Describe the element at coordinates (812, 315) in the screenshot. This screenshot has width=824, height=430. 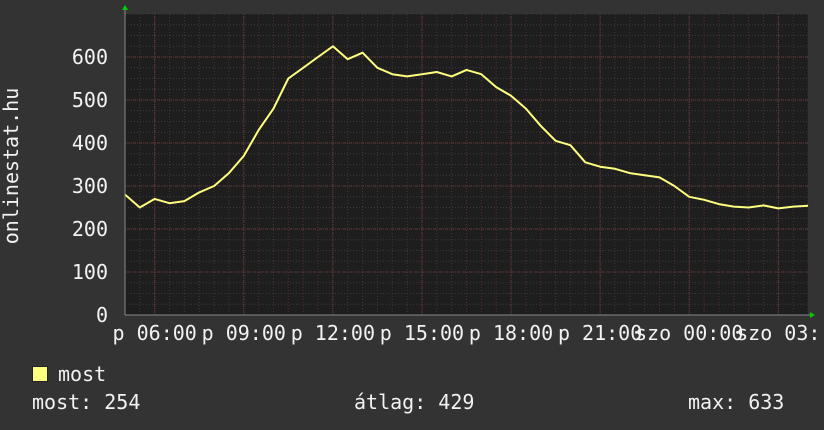
I see `x-axis-arrow` at that location.